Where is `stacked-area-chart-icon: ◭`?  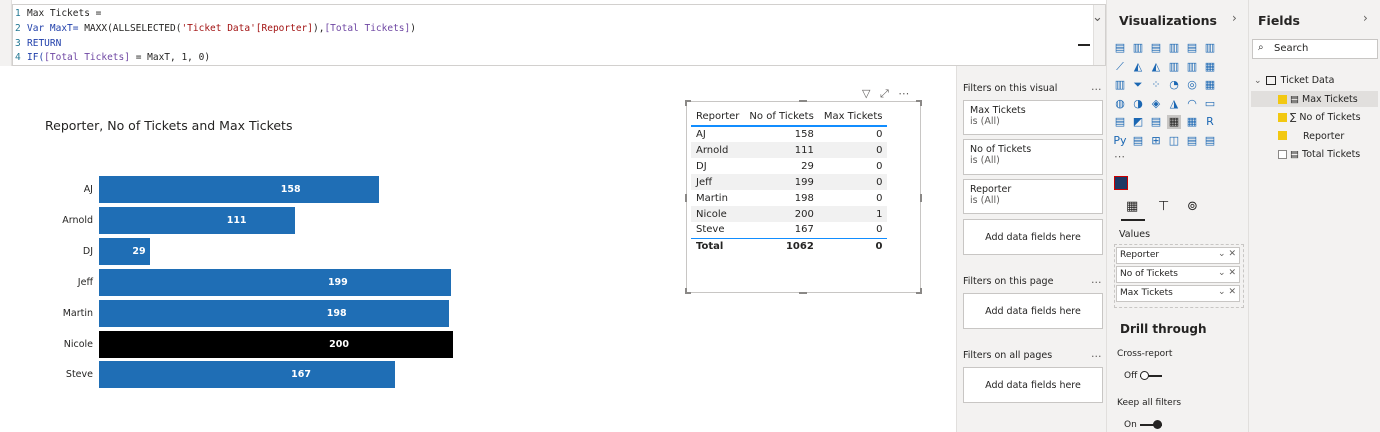
stacked-area-chart-icon: ◭ is located at coordinates (1156, 67).